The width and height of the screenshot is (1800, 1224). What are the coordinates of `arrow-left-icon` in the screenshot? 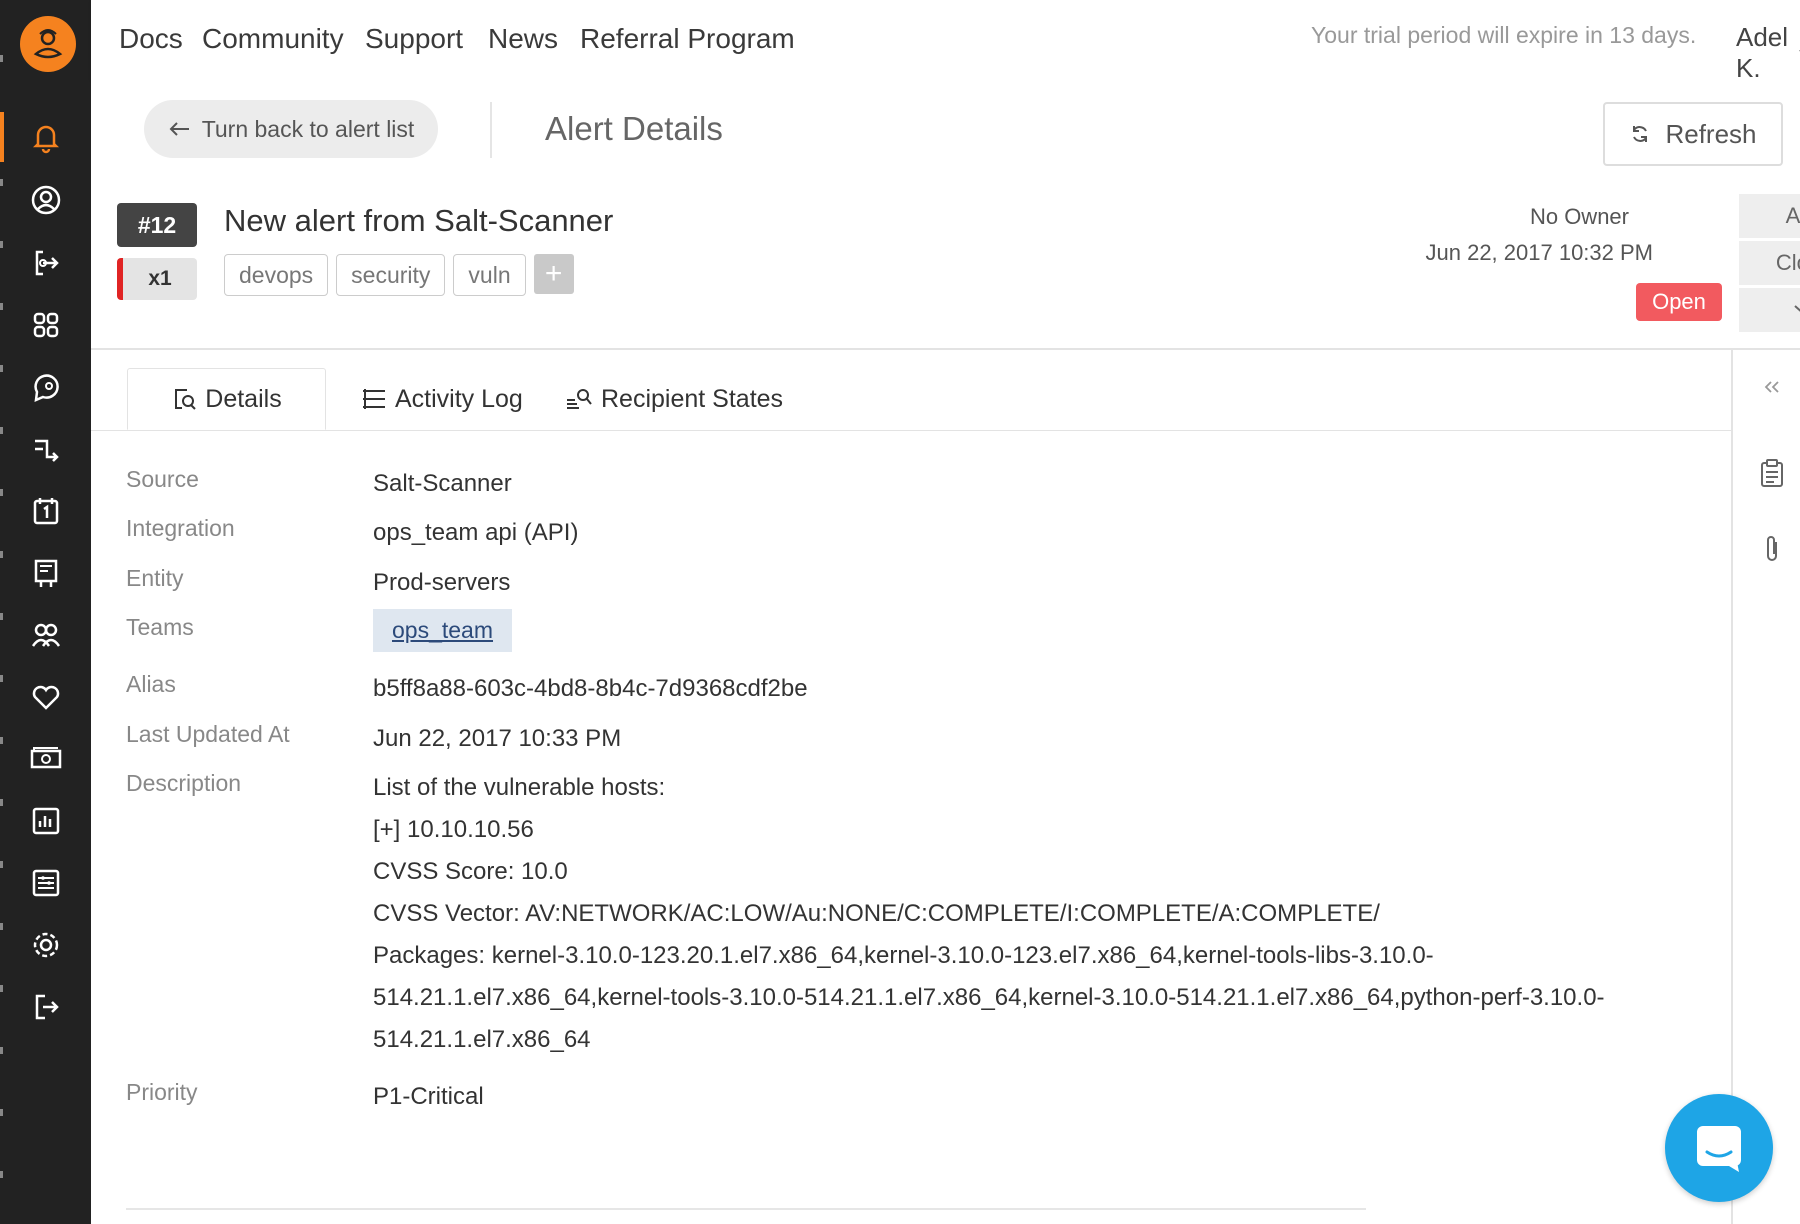 It's located at (179, 129).